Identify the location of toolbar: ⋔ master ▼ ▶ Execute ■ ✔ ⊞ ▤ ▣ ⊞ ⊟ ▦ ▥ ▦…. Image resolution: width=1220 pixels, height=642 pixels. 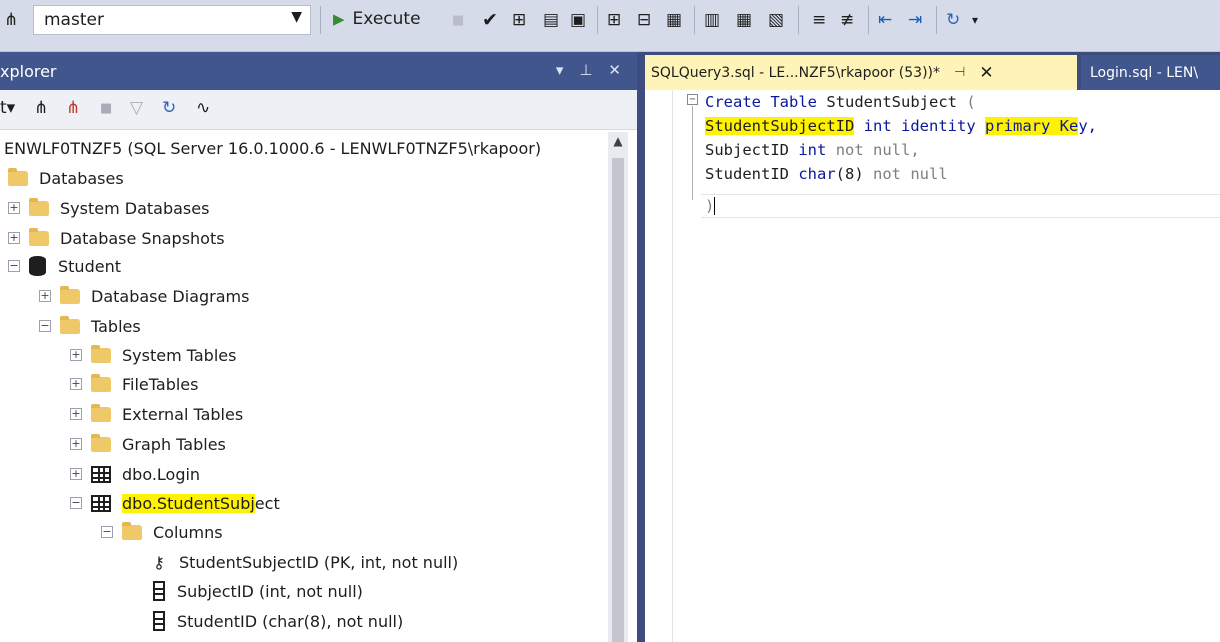
(610, 26).